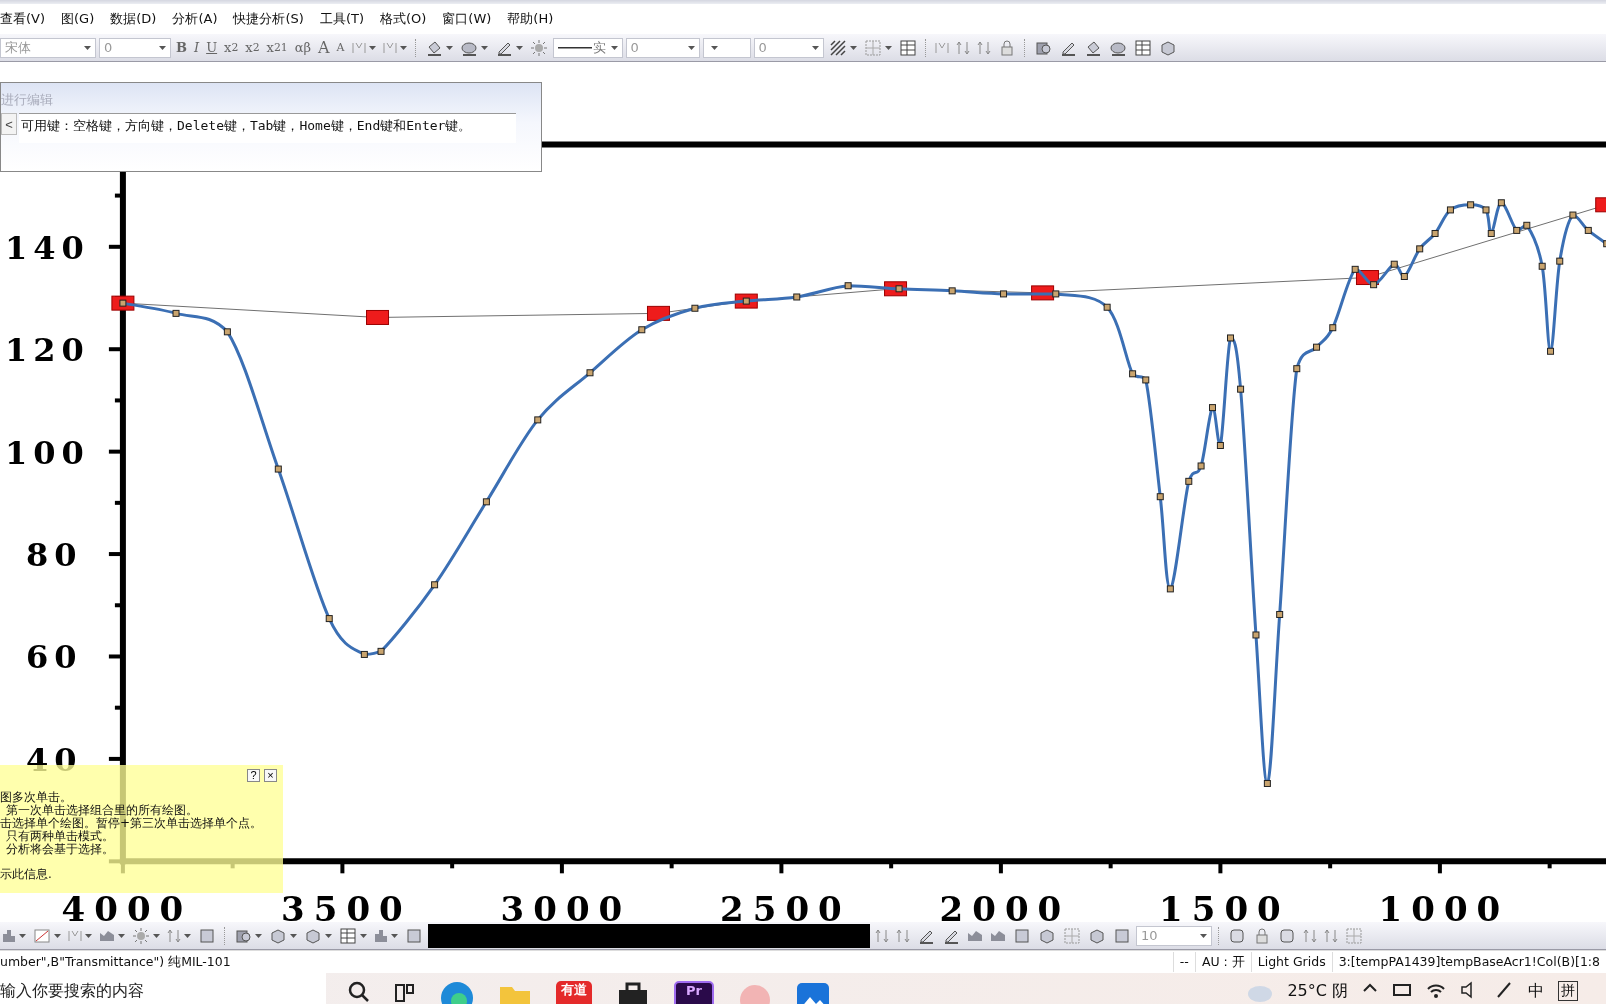 The height and width of the screenshot is (1004, 1606). What do you see at coordinates (9, 124) in the screenshot?
I see `back-button: <` at bounding box center [9, 124].